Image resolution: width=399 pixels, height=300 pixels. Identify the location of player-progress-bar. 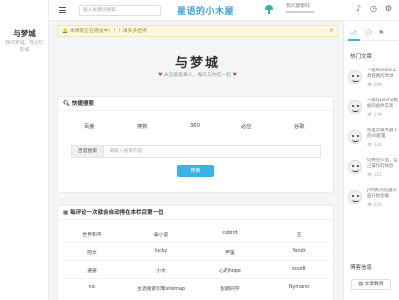
(300, 12).